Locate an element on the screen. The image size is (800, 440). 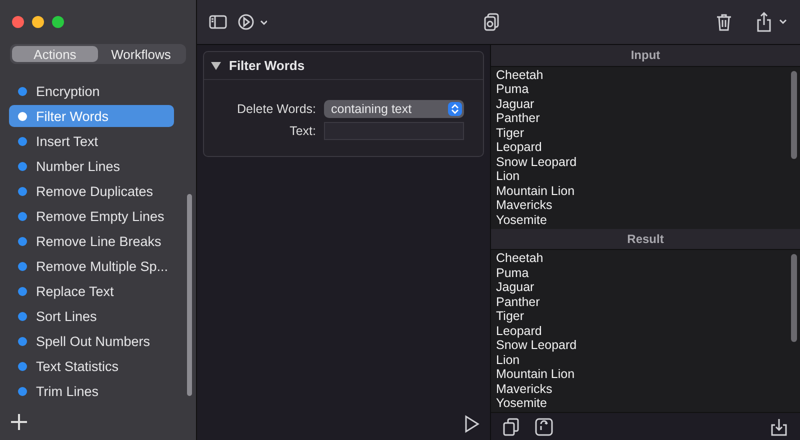
documents-icon is located at coordinates (492, 22).